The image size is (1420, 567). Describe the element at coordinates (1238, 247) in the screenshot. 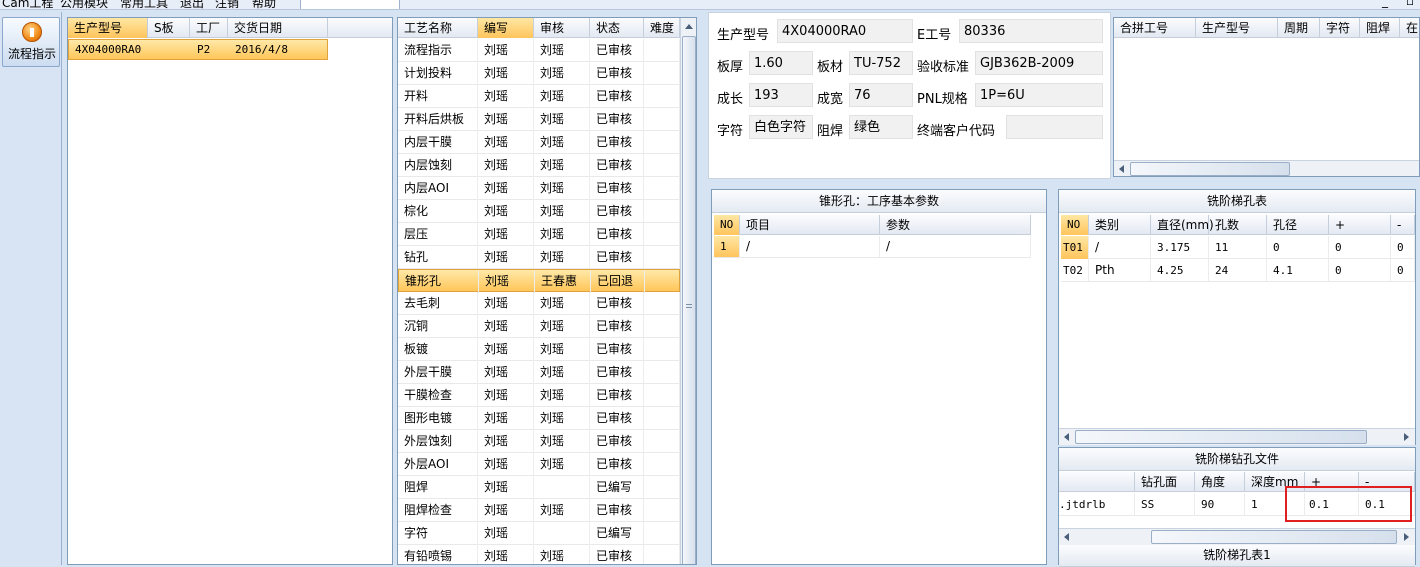

I see `table-row: T01 / 3.175 11 0 0 0` at that location.